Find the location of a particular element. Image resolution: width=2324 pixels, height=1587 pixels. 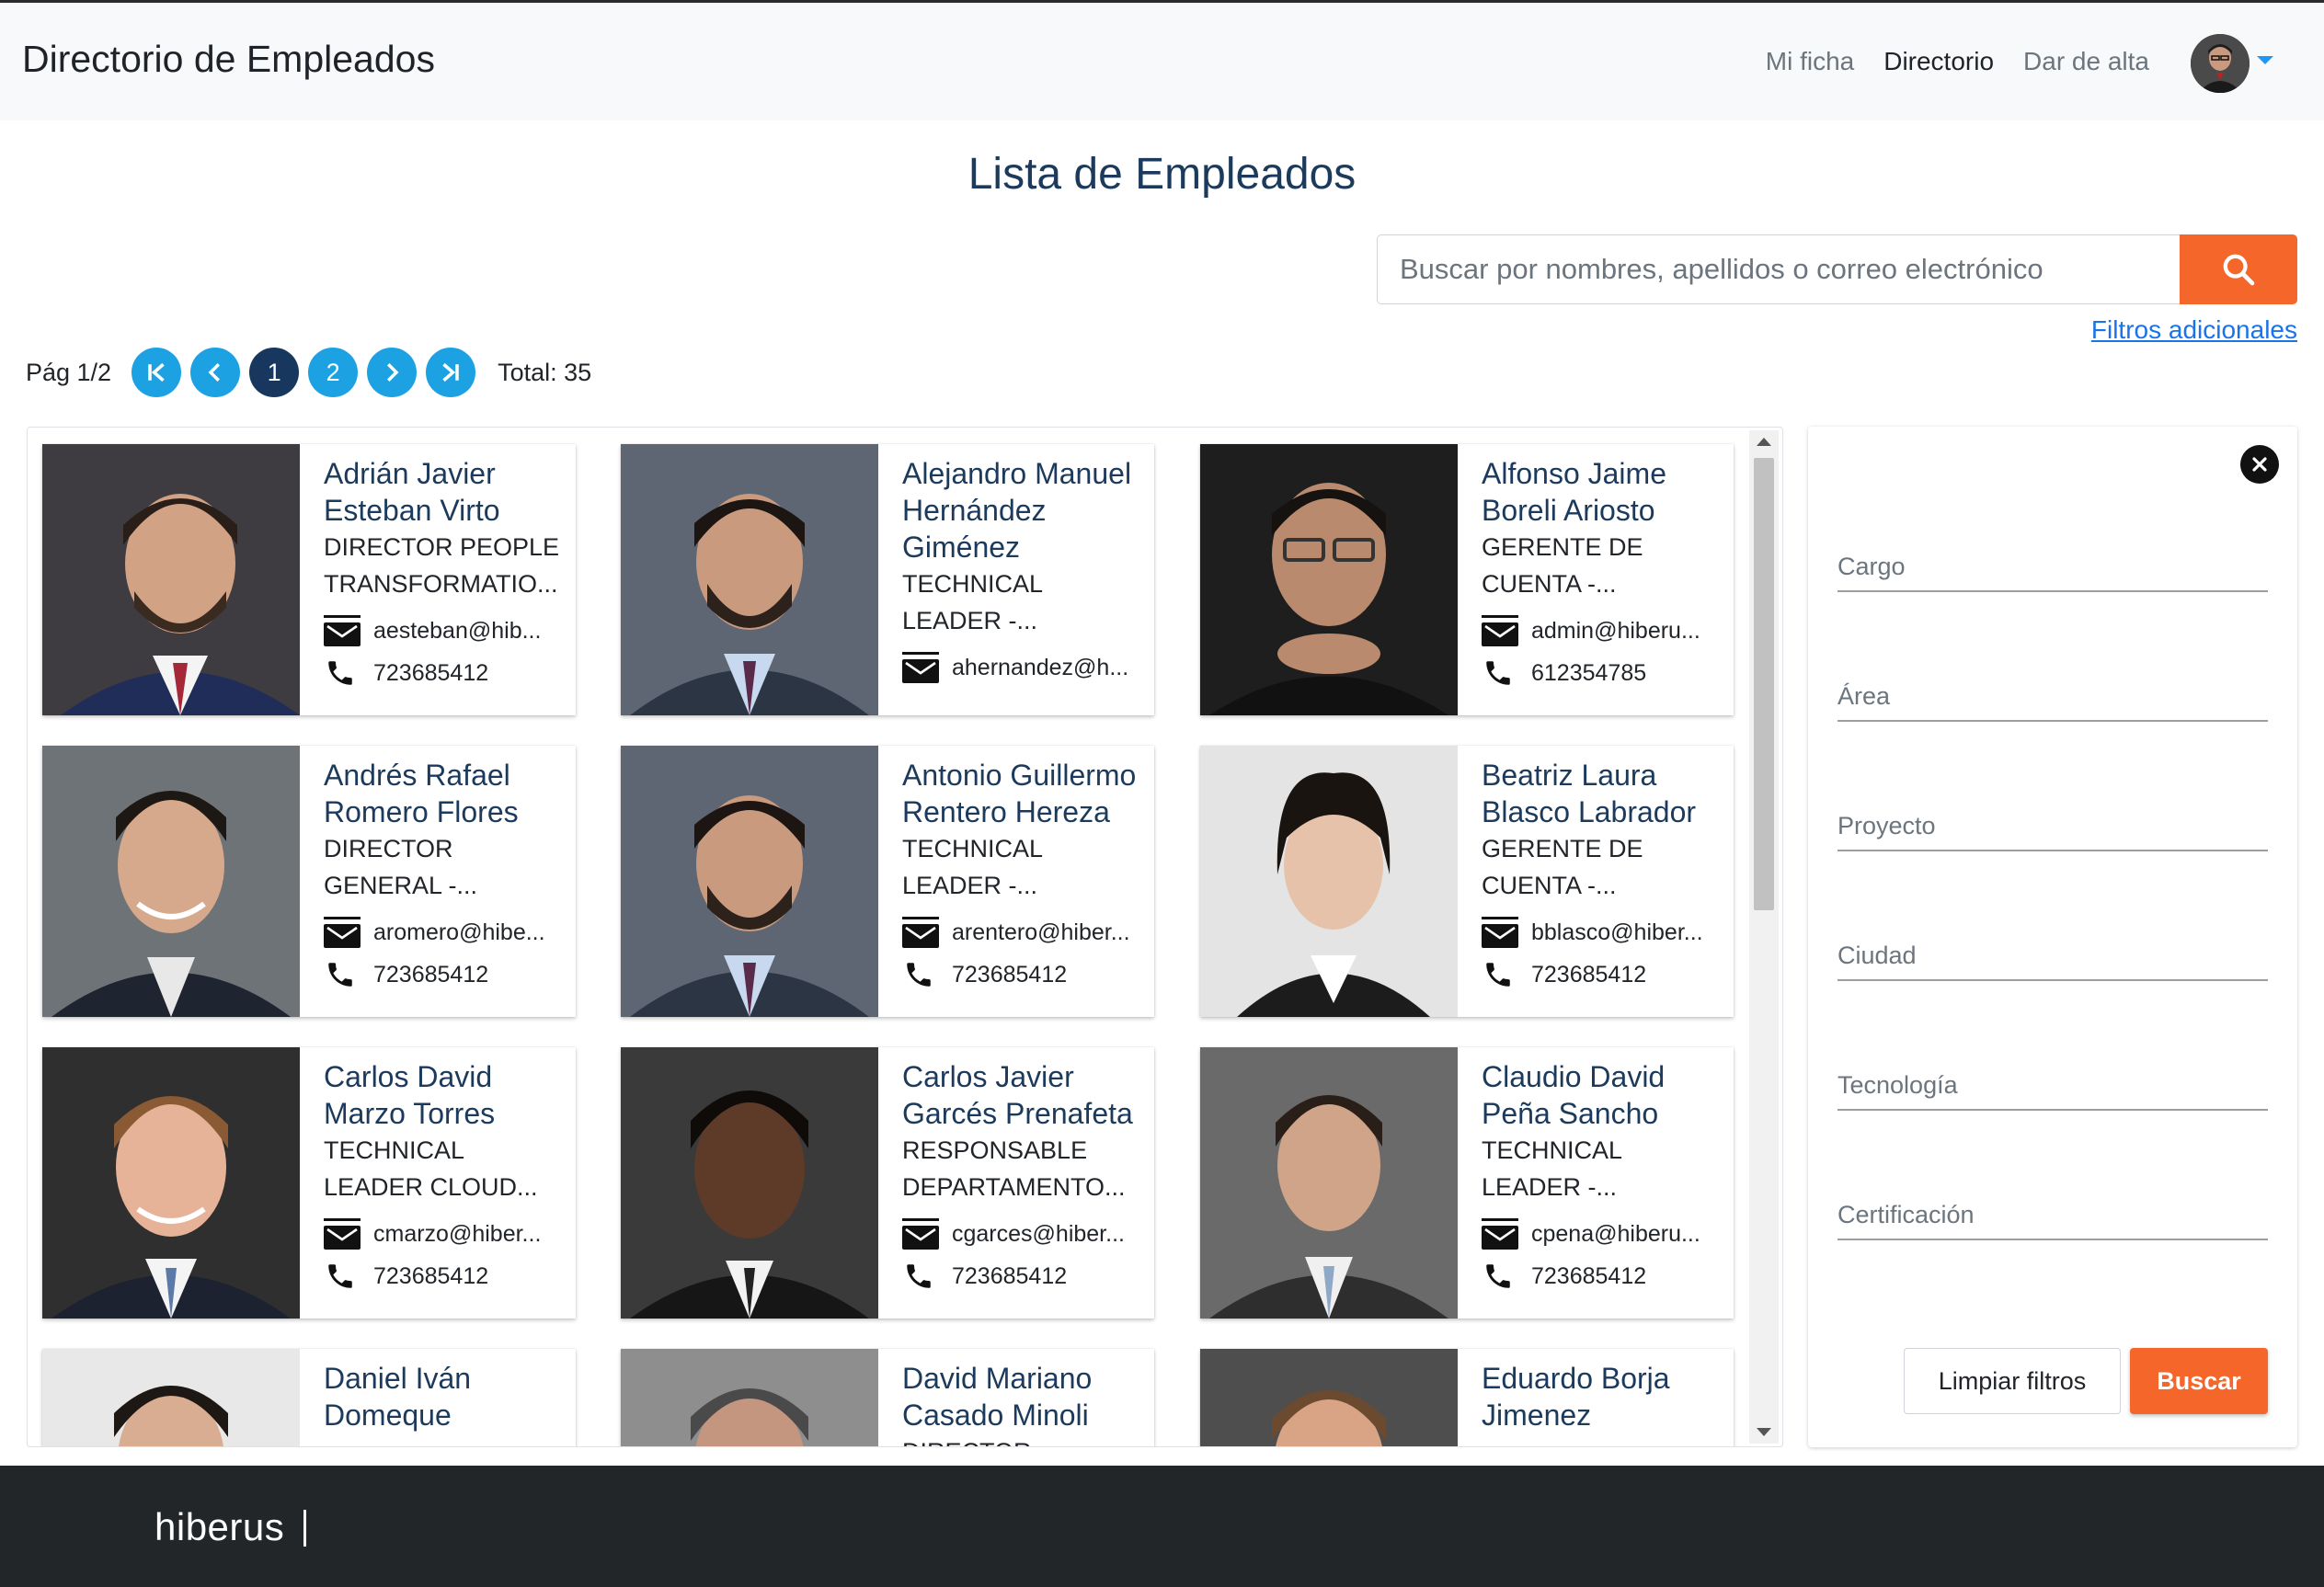

employee-name: Daniel Iván Domeque is located at coordinates (442, 1396).